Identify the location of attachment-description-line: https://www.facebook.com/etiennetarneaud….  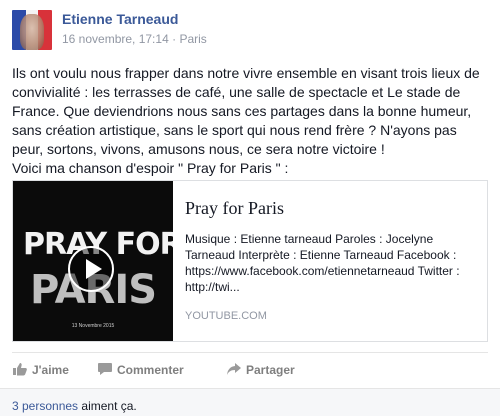
(322, 271).